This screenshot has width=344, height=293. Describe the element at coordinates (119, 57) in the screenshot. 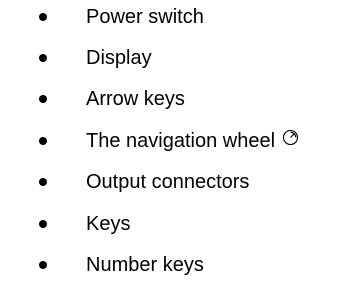

I see `list-item-label: Display` at that location.